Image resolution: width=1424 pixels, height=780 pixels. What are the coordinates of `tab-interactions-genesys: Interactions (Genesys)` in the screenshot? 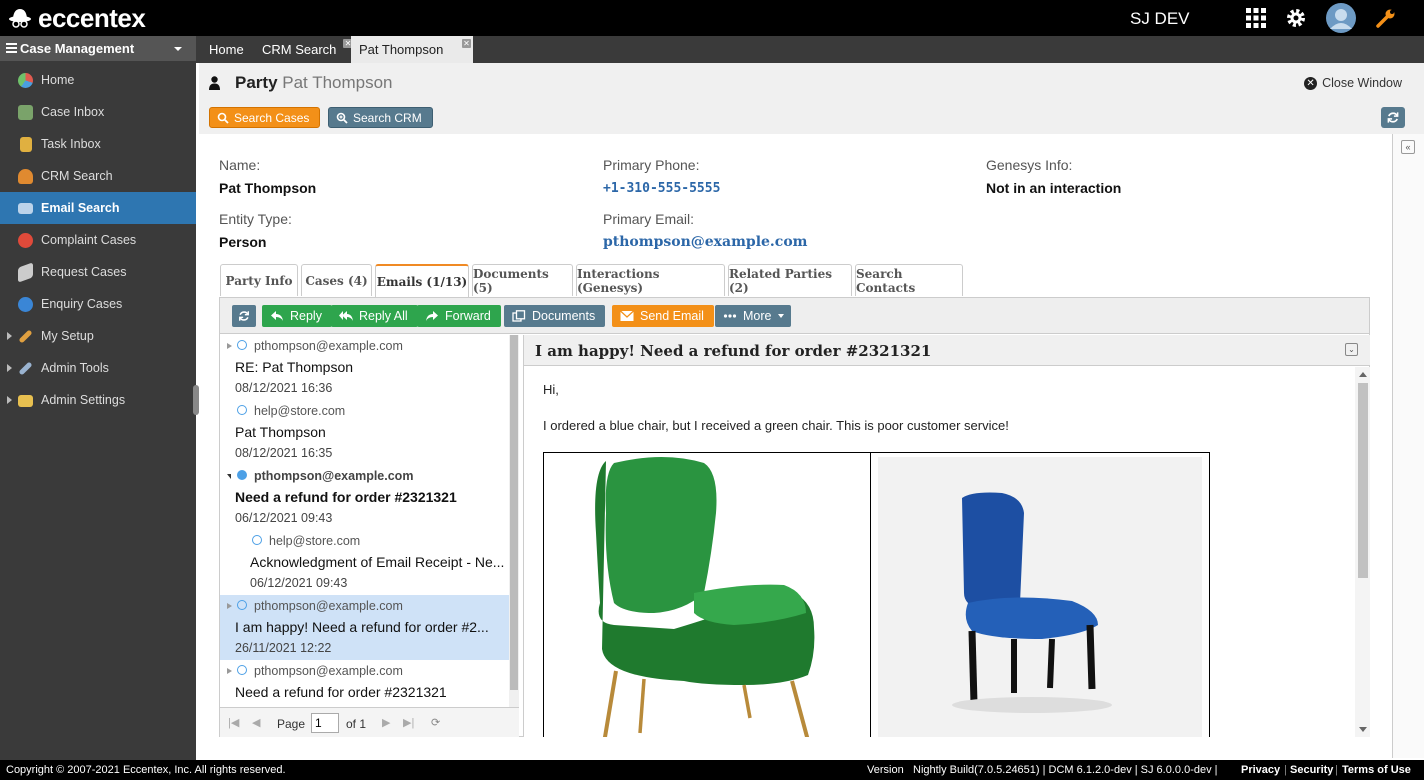 It's located at (650, 280).